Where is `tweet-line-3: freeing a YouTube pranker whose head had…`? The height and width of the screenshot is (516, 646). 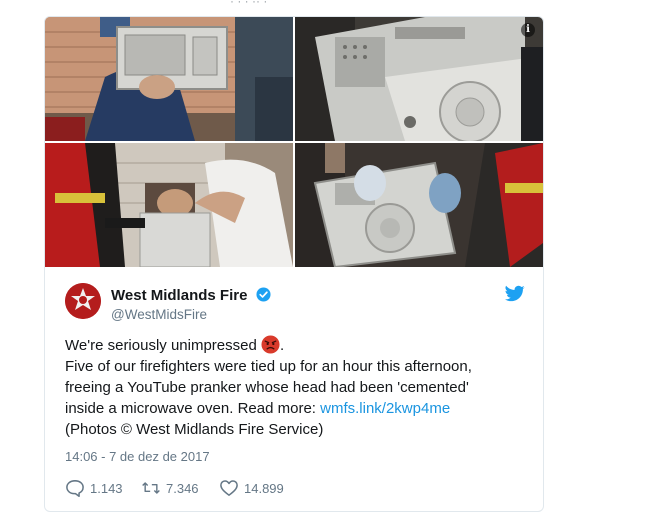 tweet-line-3: freeing a YouTube pranker whose head had… is located at coordinates (267, 387).